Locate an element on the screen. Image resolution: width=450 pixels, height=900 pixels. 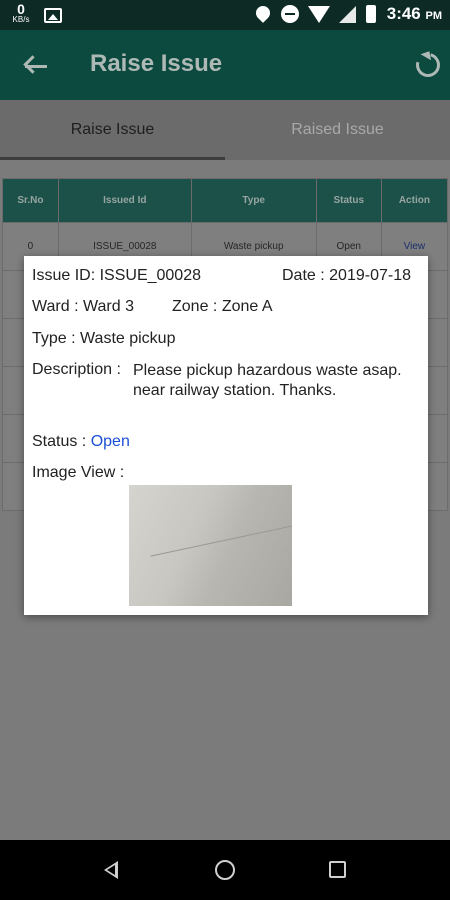
network-speed-unit: KB/s is located at coordinates (21, 19).